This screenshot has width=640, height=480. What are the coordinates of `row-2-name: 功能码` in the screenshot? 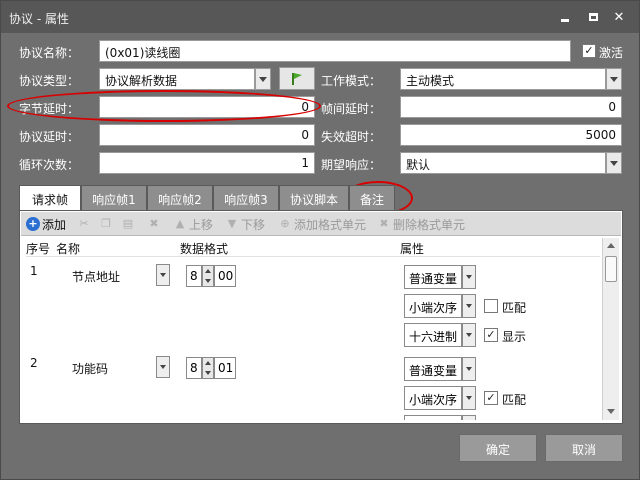 It's located at (90, 369).